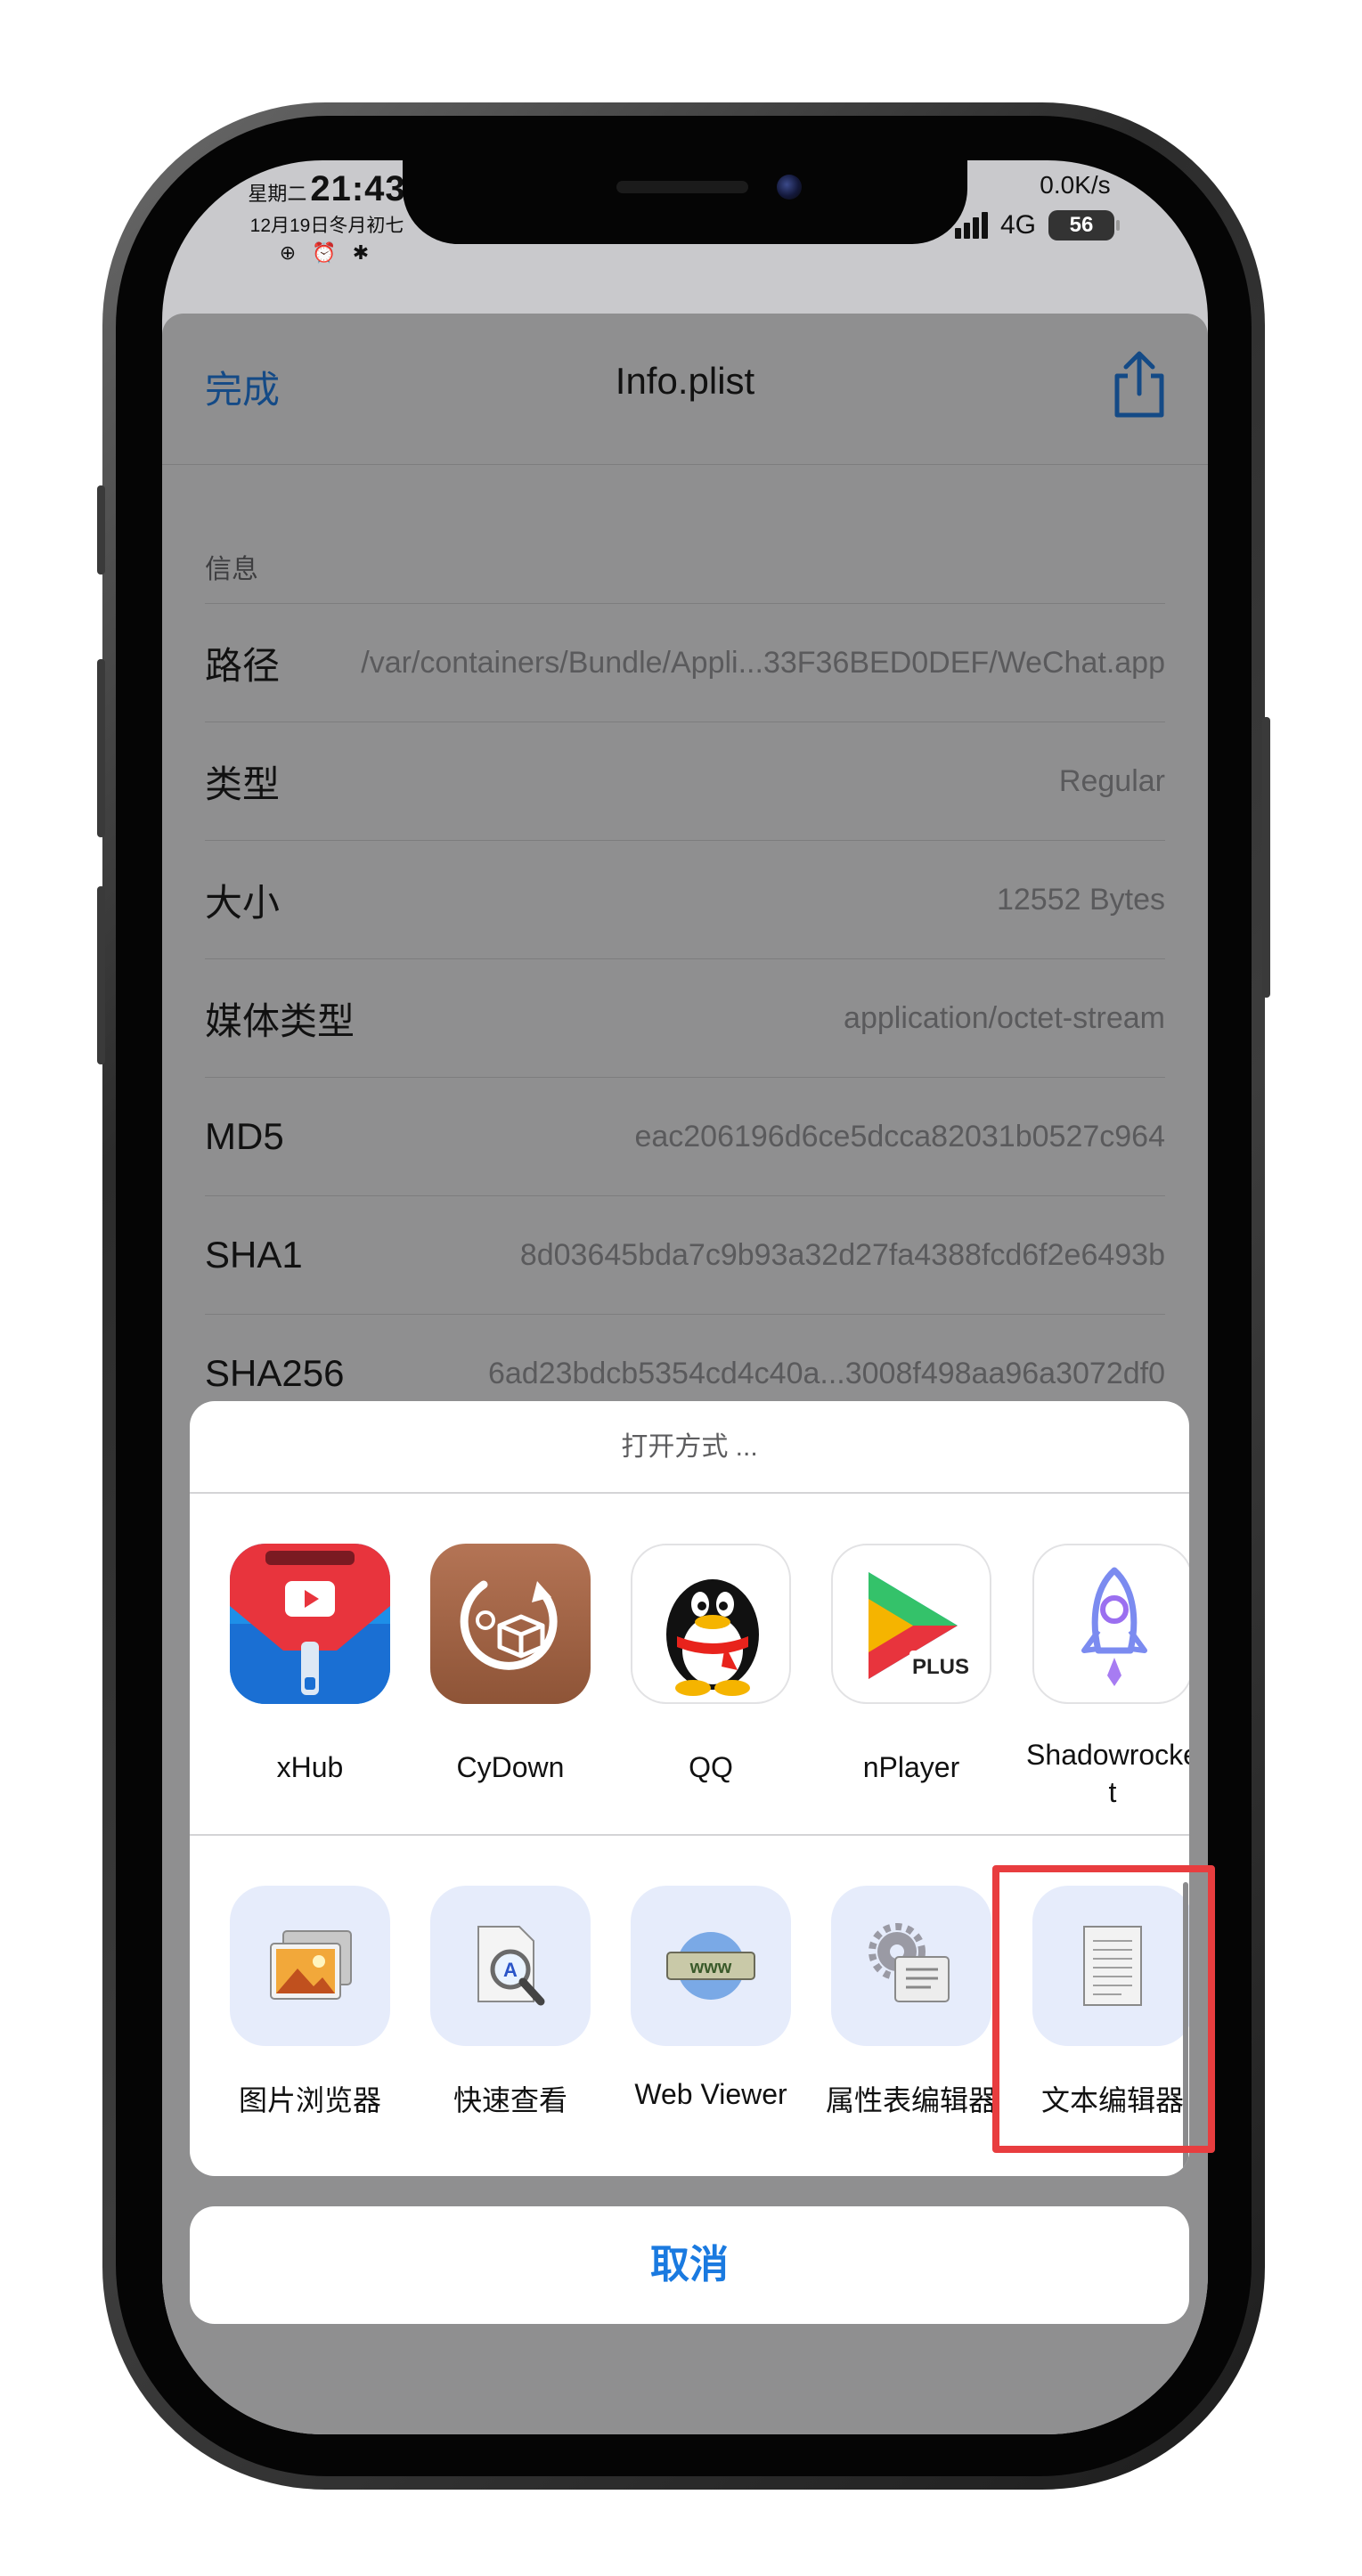 Image resolution: width=1362 pixels, height=2576 pixels. I want to click on web-viewer-icon: www, so click(711, 1966).